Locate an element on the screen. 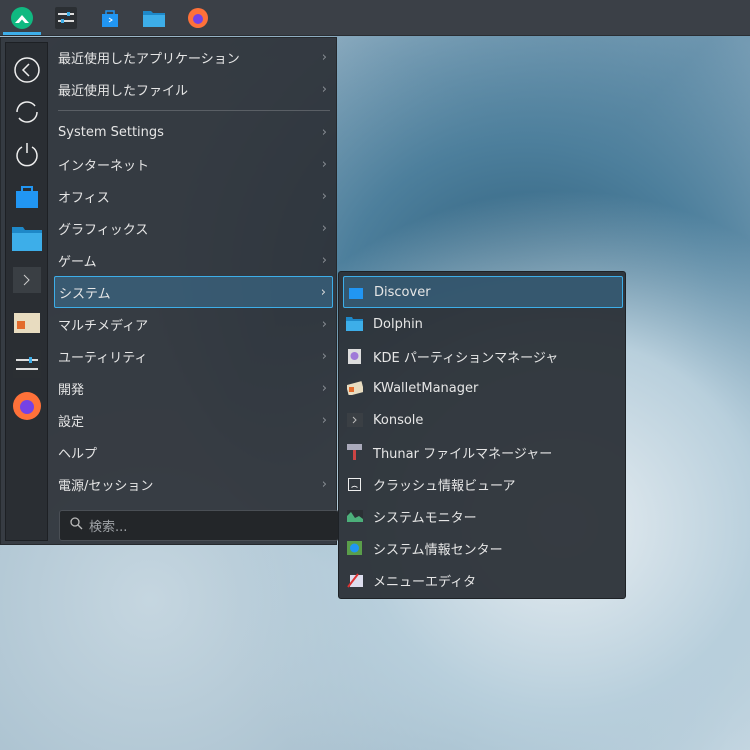 This screenshot has height=750, width=750. submenu-item-partition-manager: KDE パーティションマネージャ is located at coordinates (483, 356).